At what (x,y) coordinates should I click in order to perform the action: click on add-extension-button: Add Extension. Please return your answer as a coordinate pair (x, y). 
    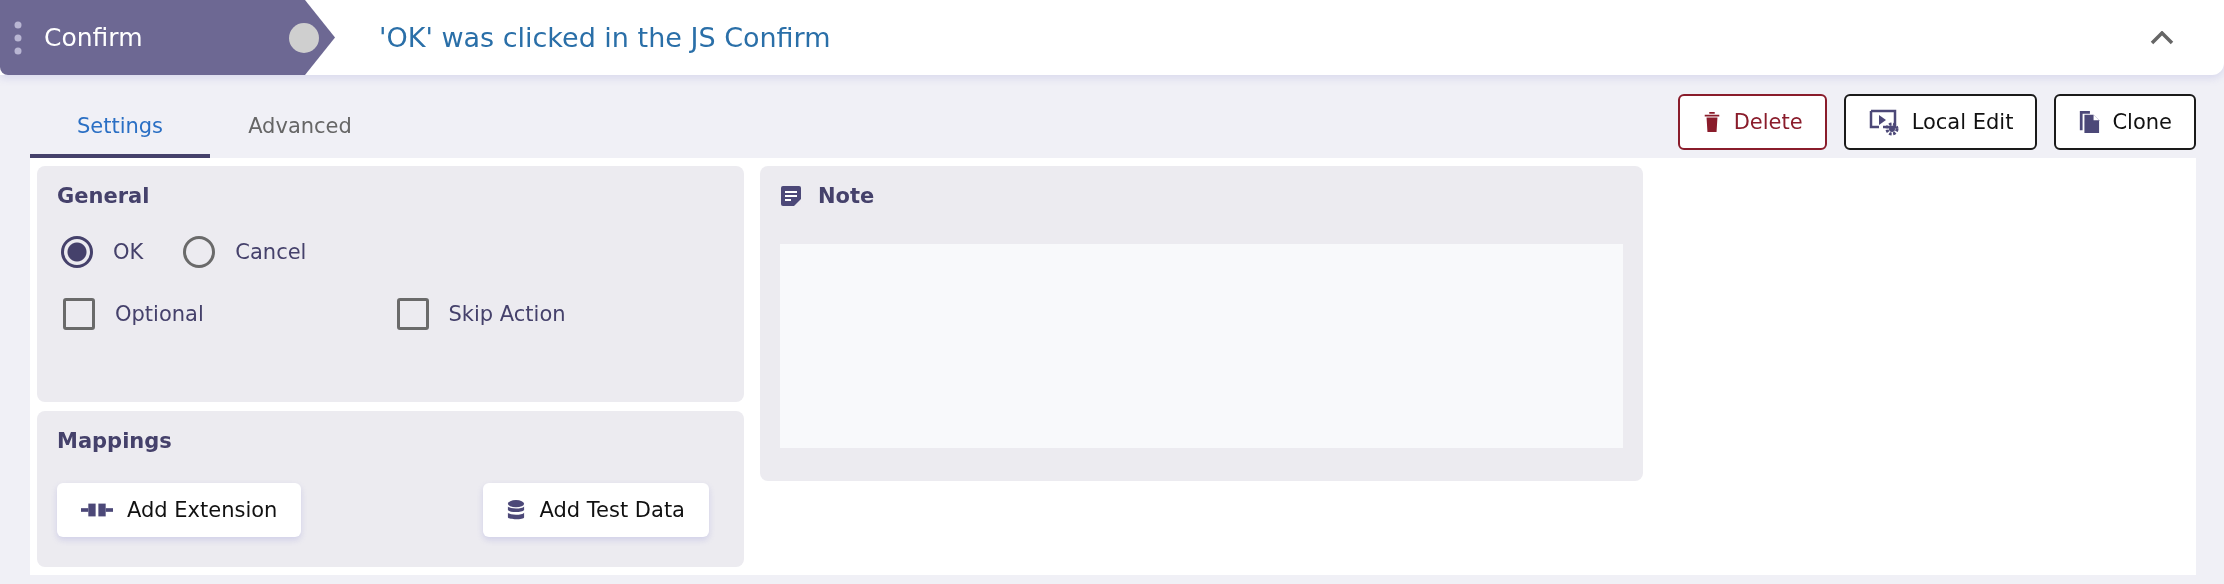
    Looking at the image, I should click on (179, 510).